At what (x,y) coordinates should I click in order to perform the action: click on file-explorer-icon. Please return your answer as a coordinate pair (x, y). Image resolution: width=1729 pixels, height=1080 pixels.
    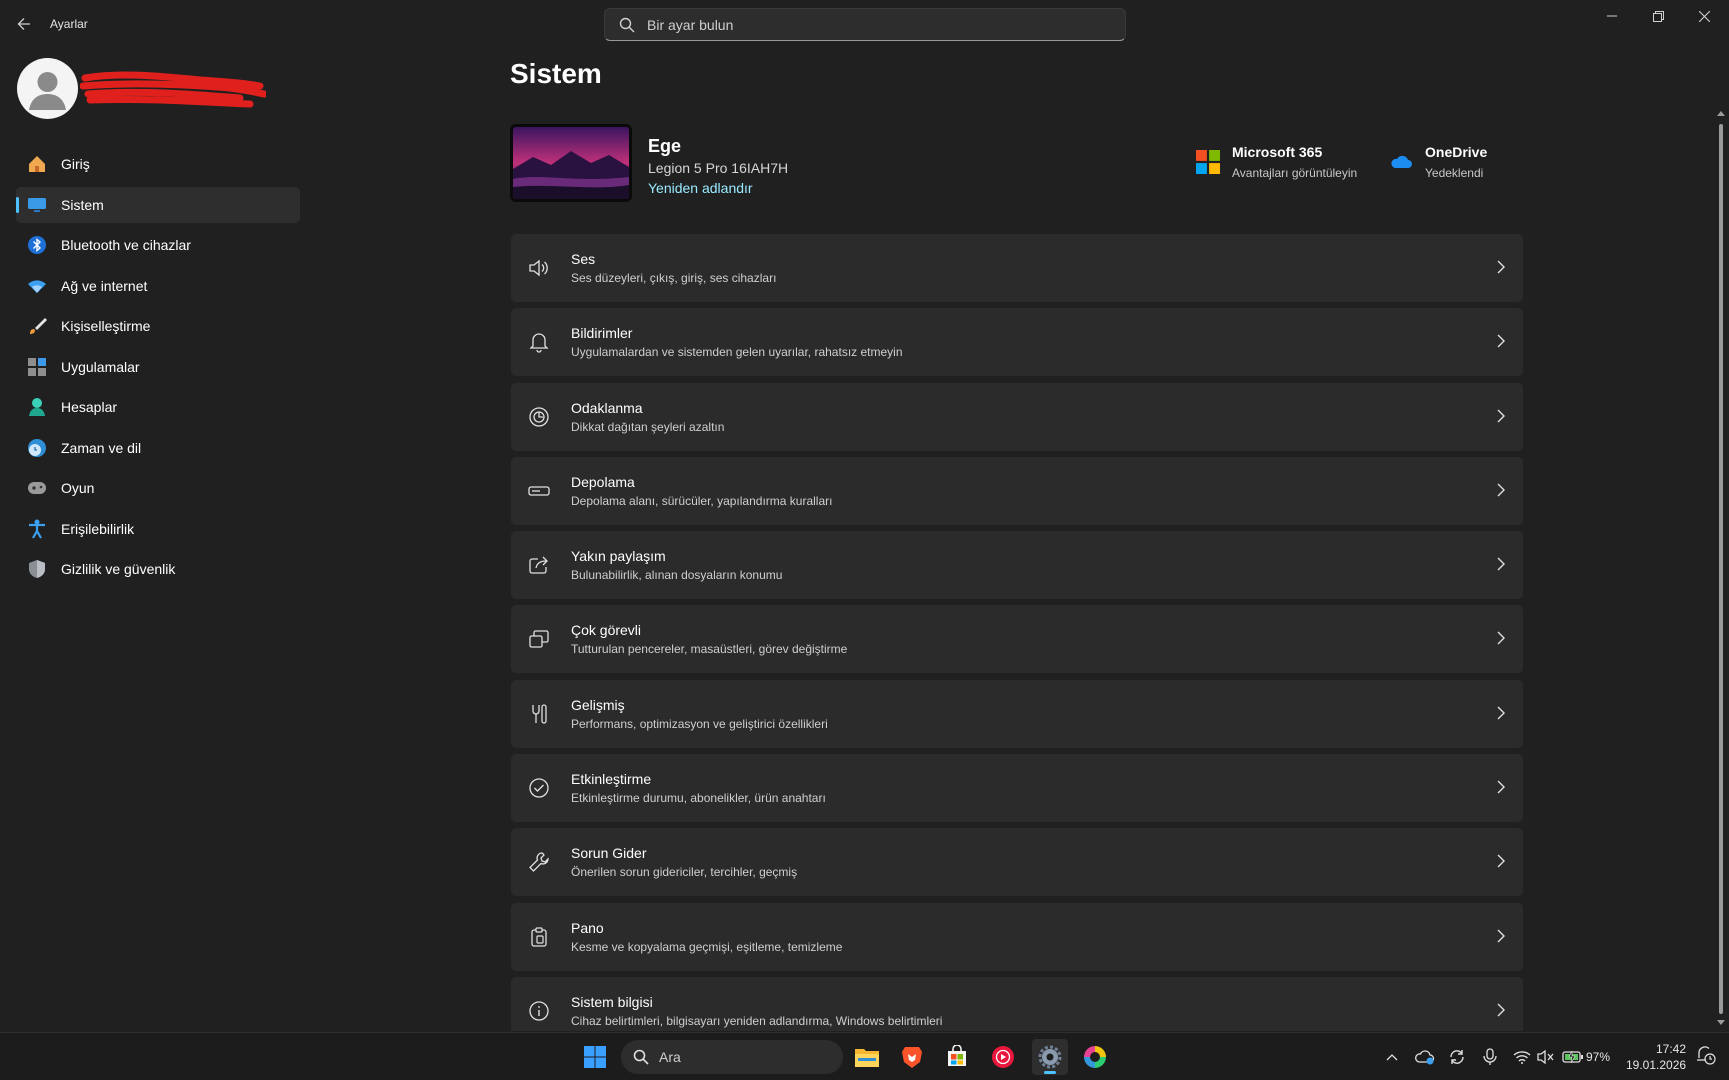
    Looking at the image, I should click on (867, 1058).